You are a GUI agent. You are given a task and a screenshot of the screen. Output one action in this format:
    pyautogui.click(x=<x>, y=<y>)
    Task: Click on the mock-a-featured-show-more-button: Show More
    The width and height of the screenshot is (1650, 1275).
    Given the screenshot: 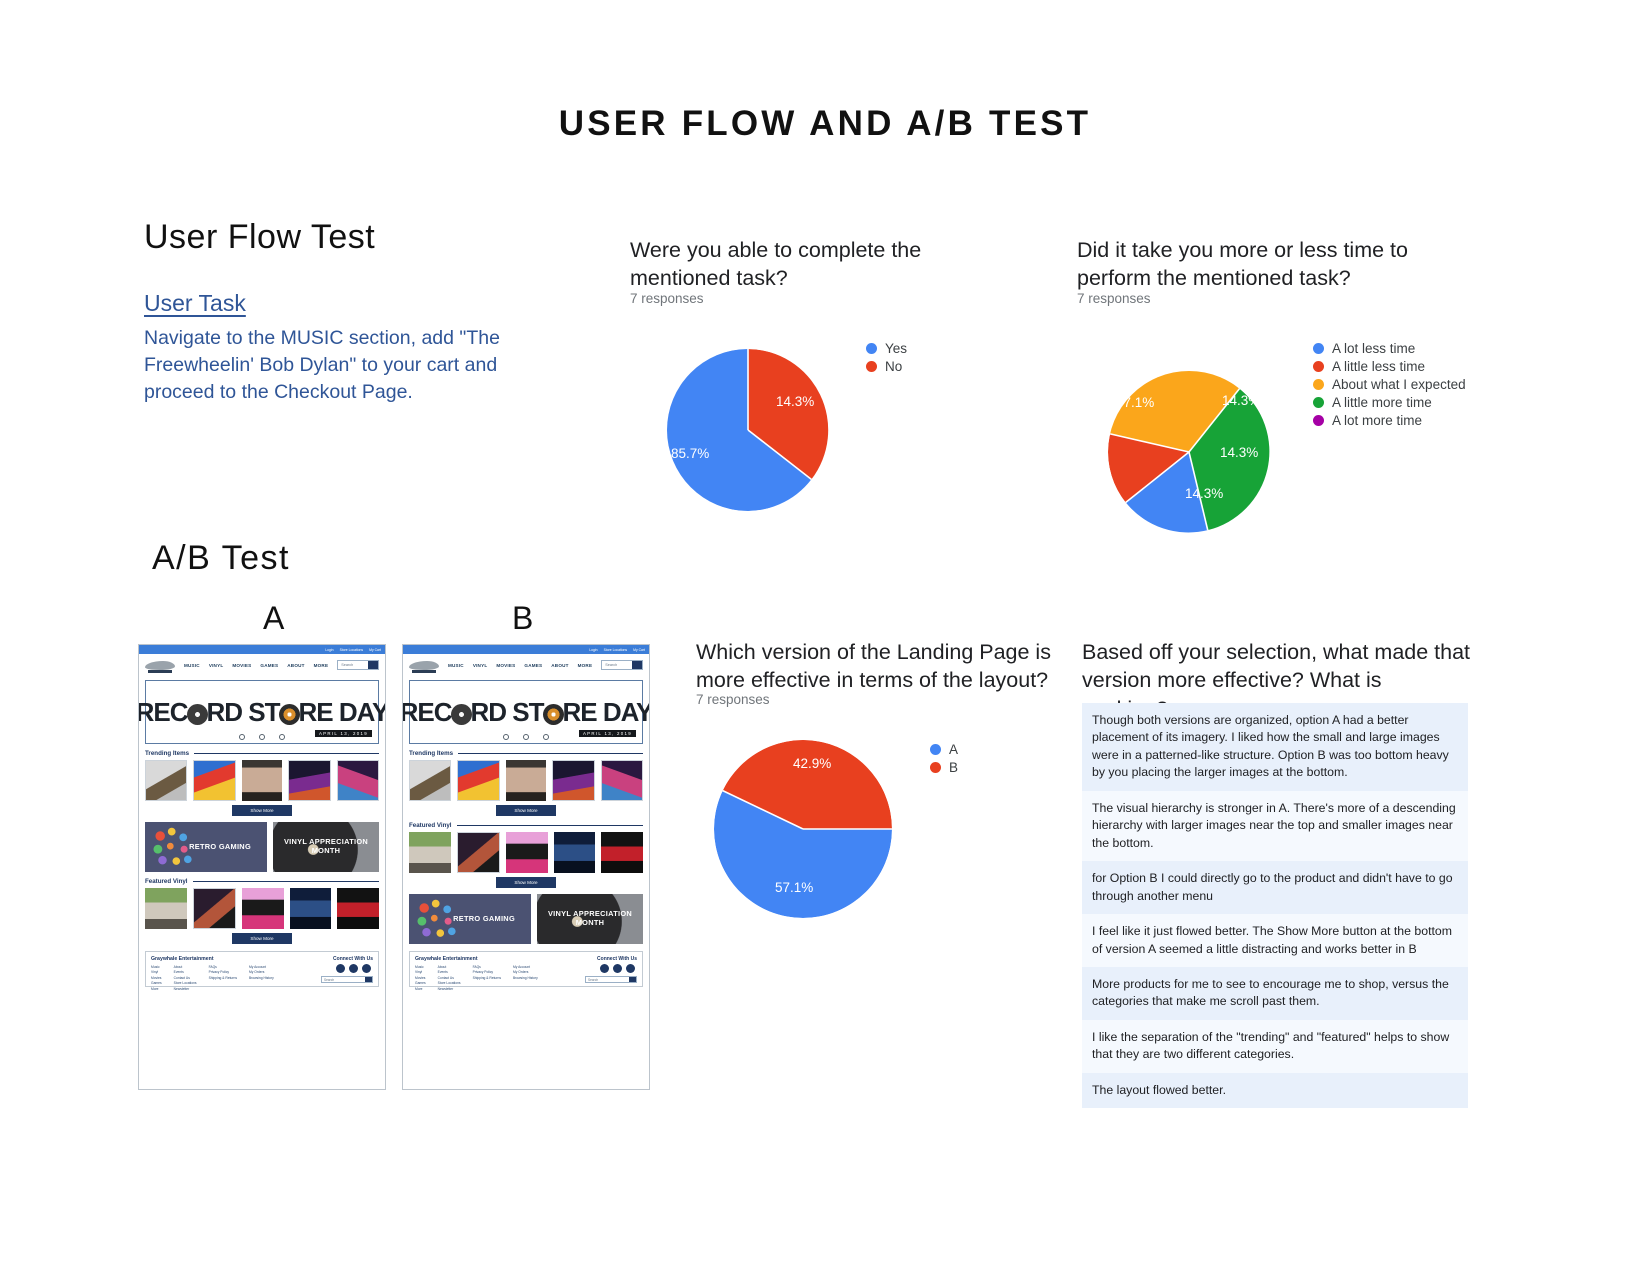 What is the action you would take?
    pyautogui.click(x=262, y=938)
    